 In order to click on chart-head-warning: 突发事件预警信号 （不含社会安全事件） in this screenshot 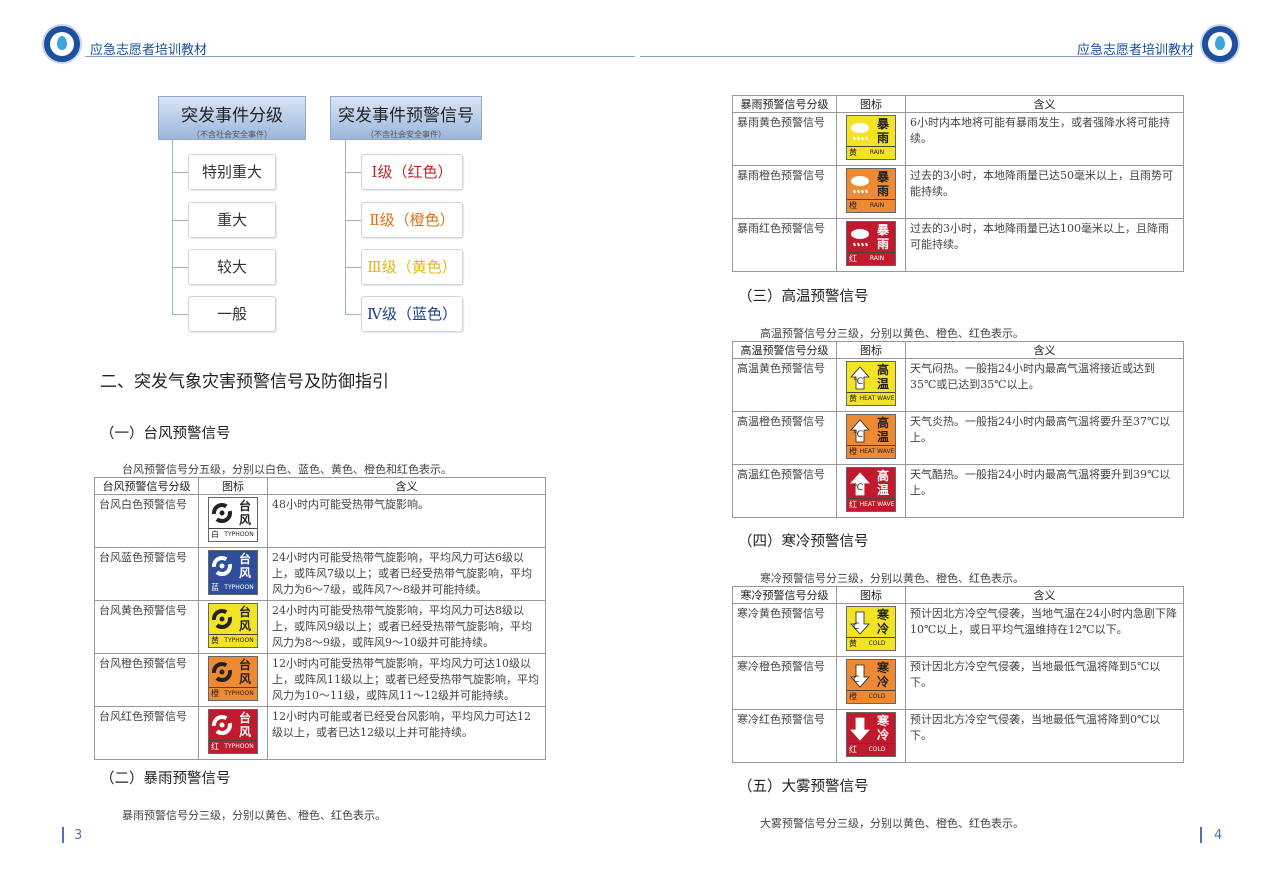, I will do `click(406, 118)`.